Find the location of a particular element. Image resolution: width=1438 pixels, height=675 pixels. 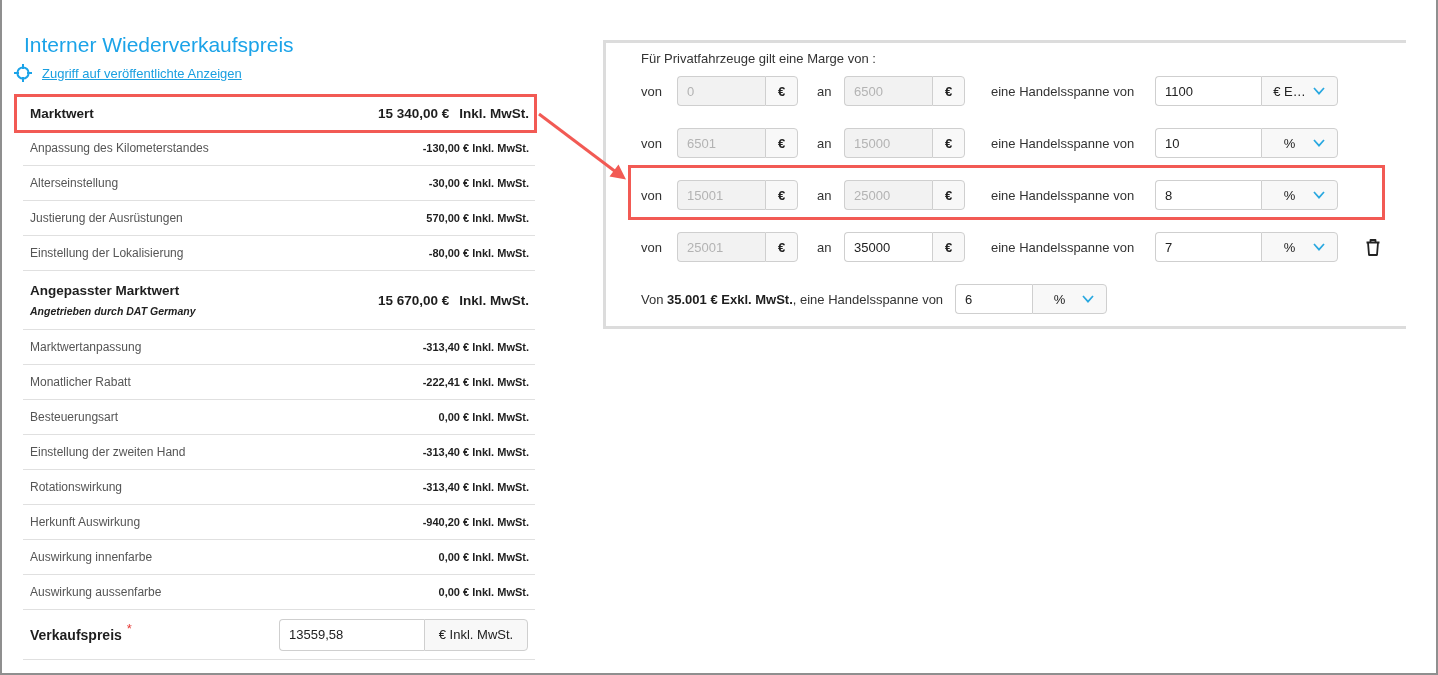

row-value: -30,00 € Inkl. MwSt. is located at coordinates (478, 183).